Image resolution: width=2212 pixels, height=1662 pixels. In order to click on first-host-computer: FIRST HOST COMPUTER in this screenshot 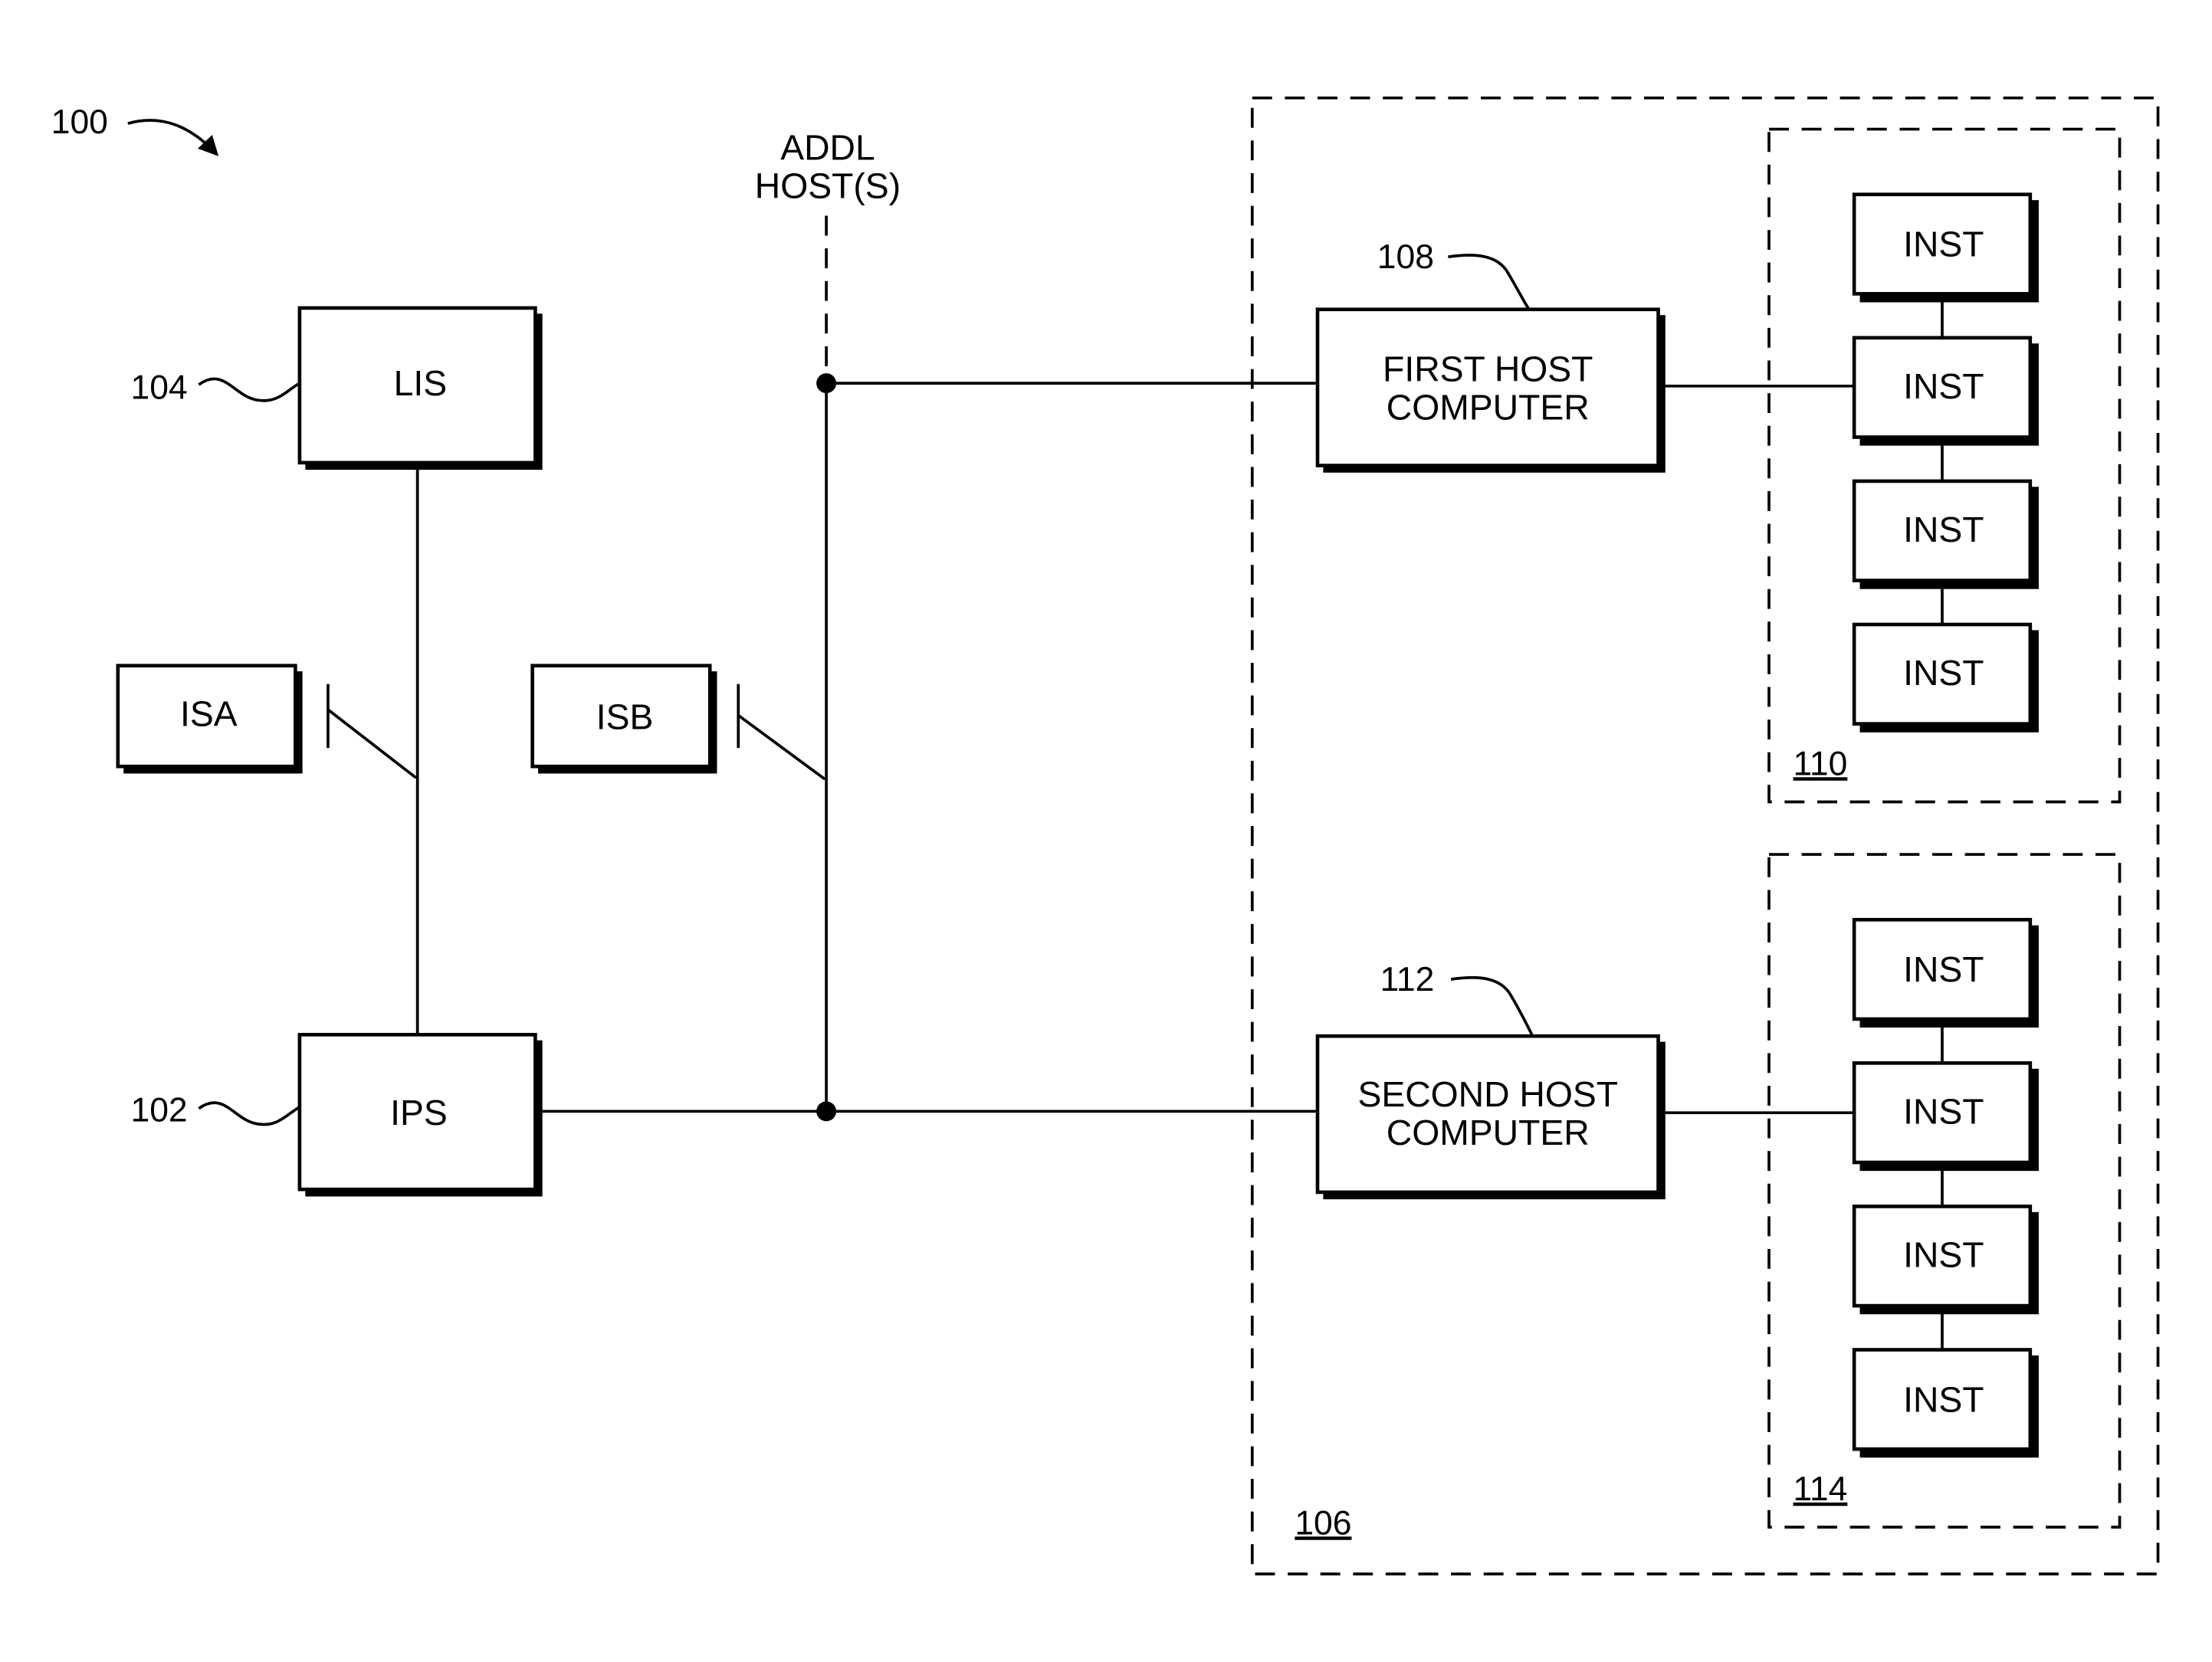, I will do `click(1490, 390)`.